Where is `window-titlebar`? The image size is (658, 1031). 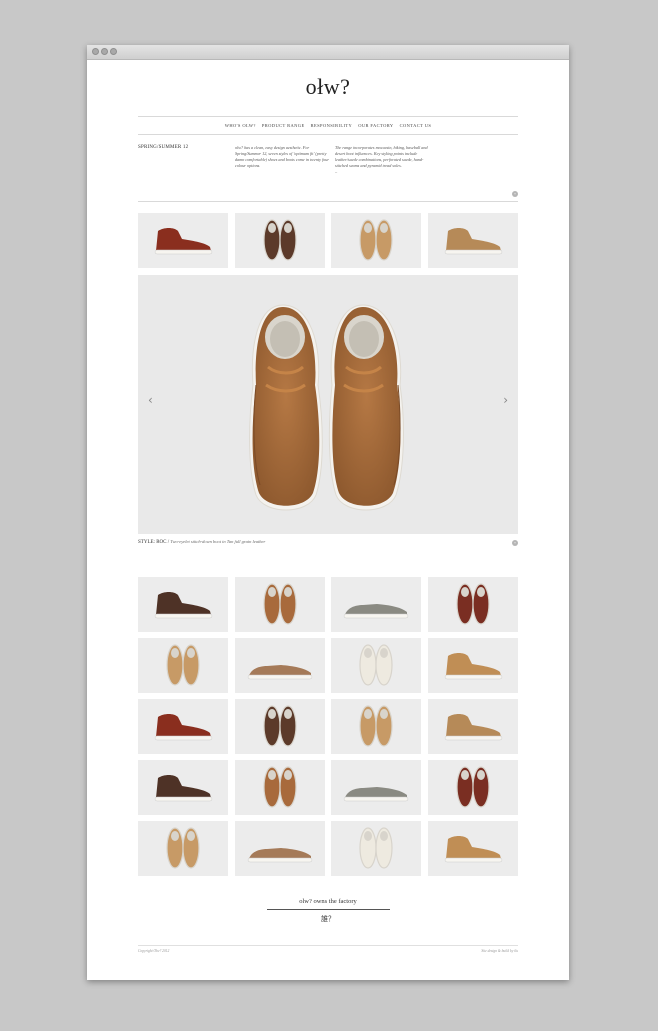 window-titlebar is located at coordinates (328, 52).